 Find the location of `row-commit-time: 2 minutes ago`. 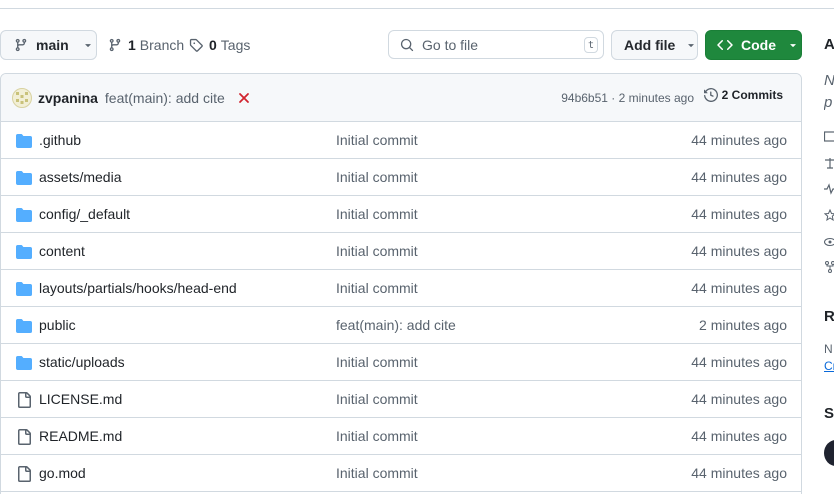

row-commit-time: 2 minutes ago is located at coordinates (743, 325).